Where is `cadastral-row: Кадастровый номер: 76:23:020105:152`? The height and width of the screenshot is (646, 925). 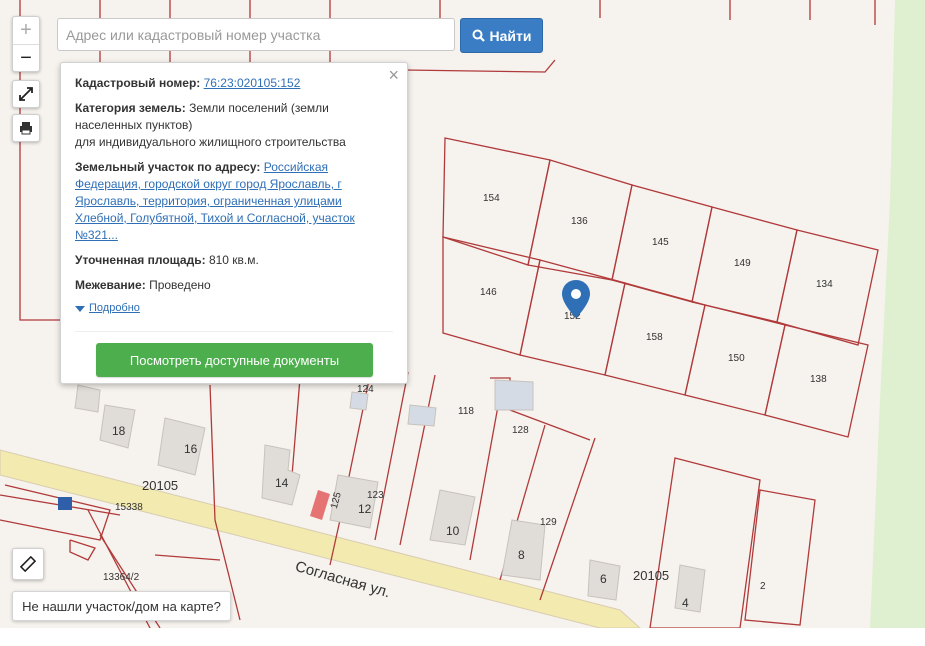
cadastral-row: Кадастровый номер: 76:23:020105:152 is located at coordinates (234, 83).